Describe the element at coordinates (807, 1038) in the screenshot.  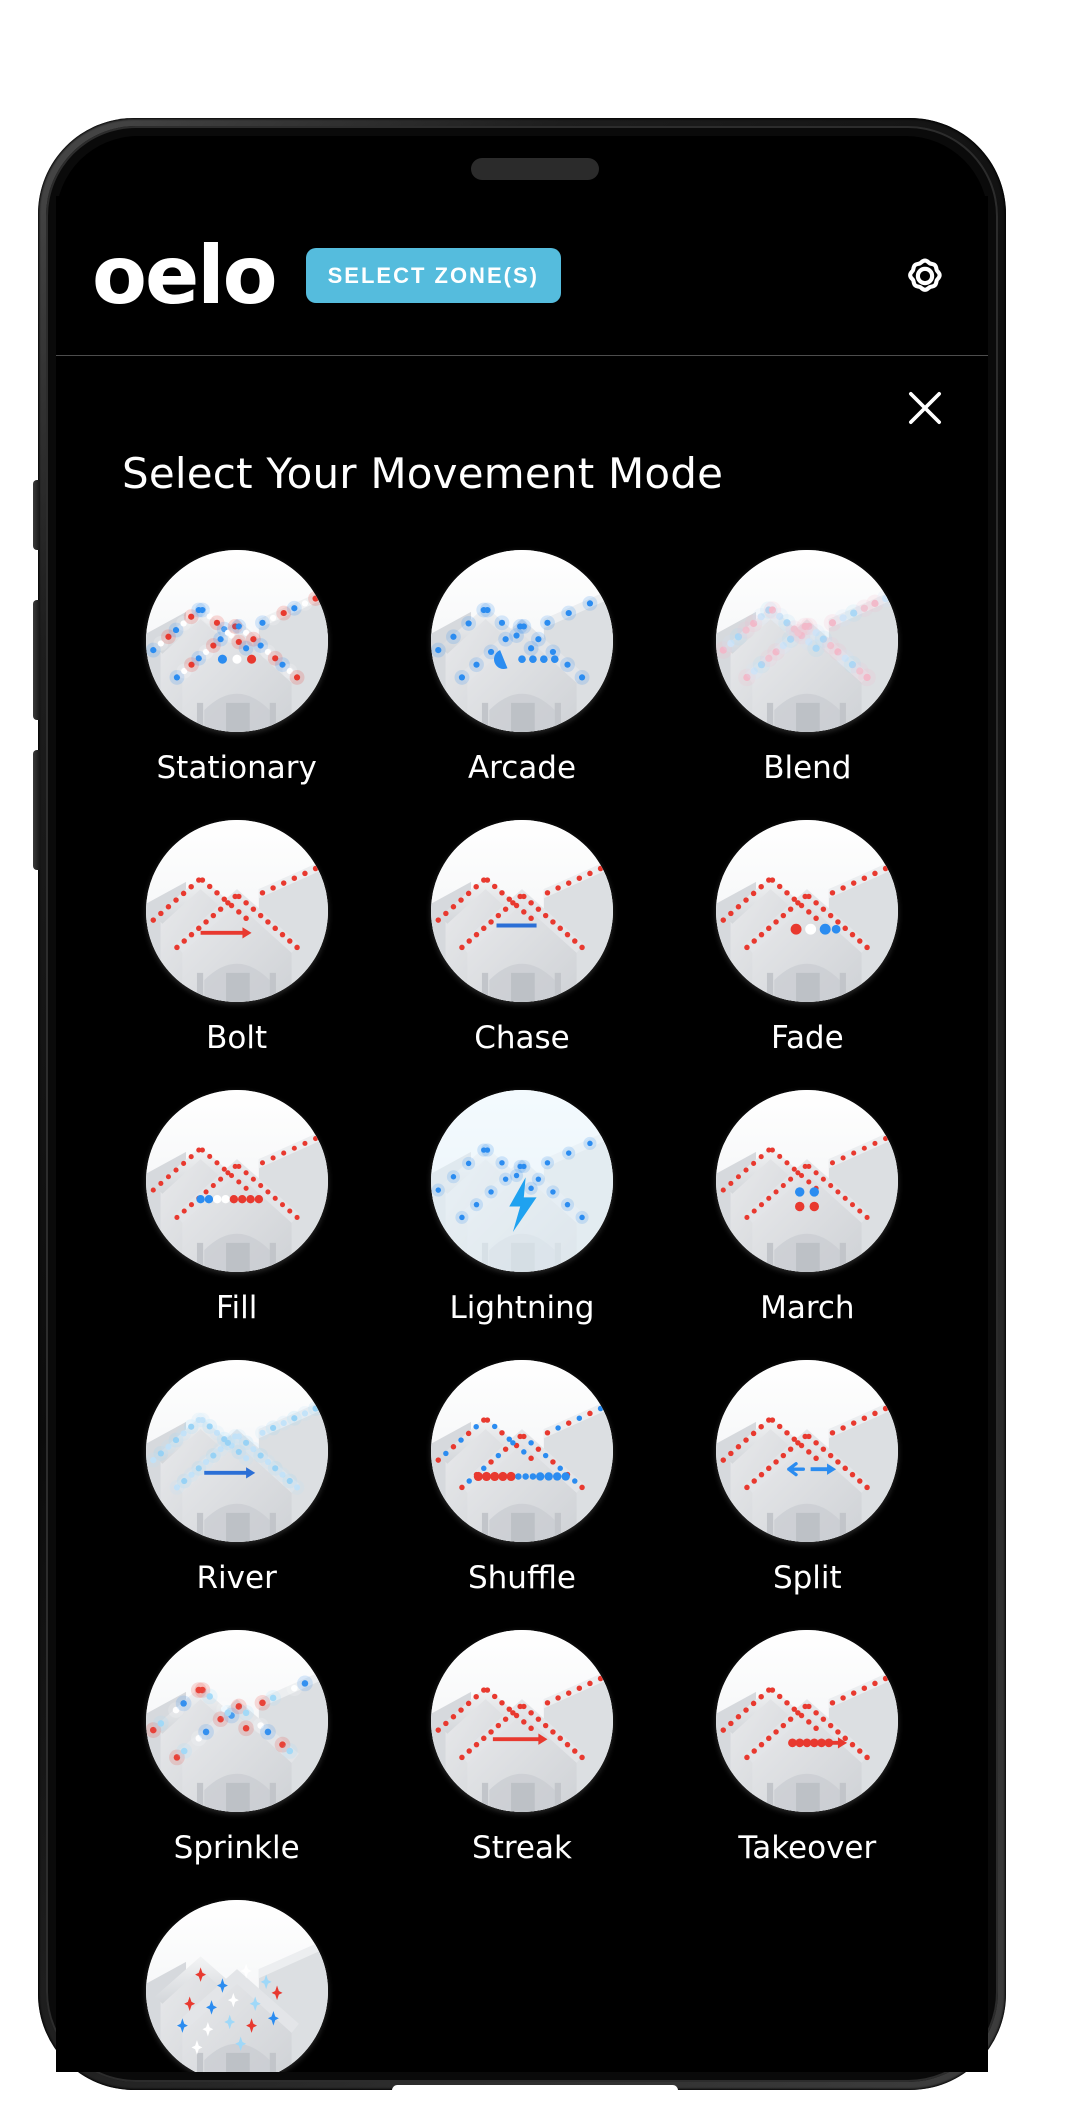
I see `movement-mode-label: Fade` at that location.